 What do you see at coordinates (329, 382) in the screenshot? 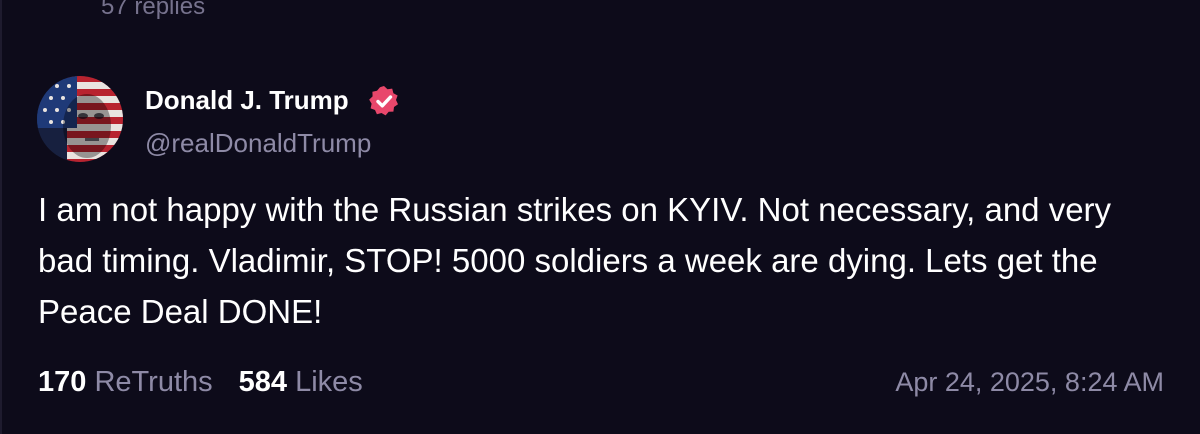
I see `likes-label: Likes` at bounding box center [329, 382].